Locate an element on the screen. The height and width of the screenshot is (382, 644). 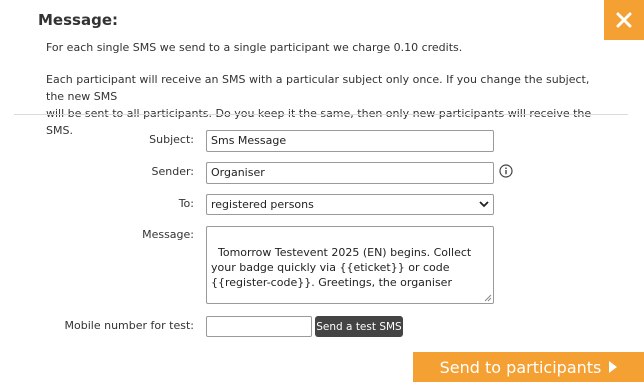
send-button-label: Send to participants is located at coordinates (520, 367).